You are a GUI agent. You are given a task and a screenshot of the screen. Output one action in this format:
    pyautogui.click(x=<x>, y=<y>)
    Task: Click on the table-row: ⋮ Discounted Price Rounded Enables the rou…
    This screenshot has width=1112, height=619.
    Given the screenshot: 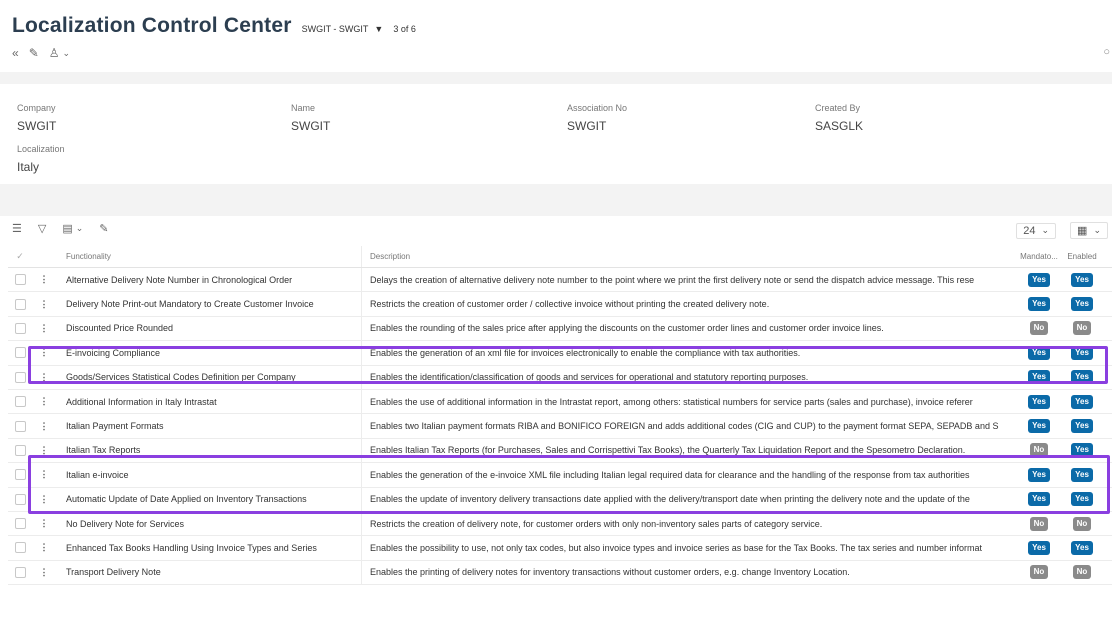 What is the action you would take?
    pyautogui.click(x=560, y=329)
    